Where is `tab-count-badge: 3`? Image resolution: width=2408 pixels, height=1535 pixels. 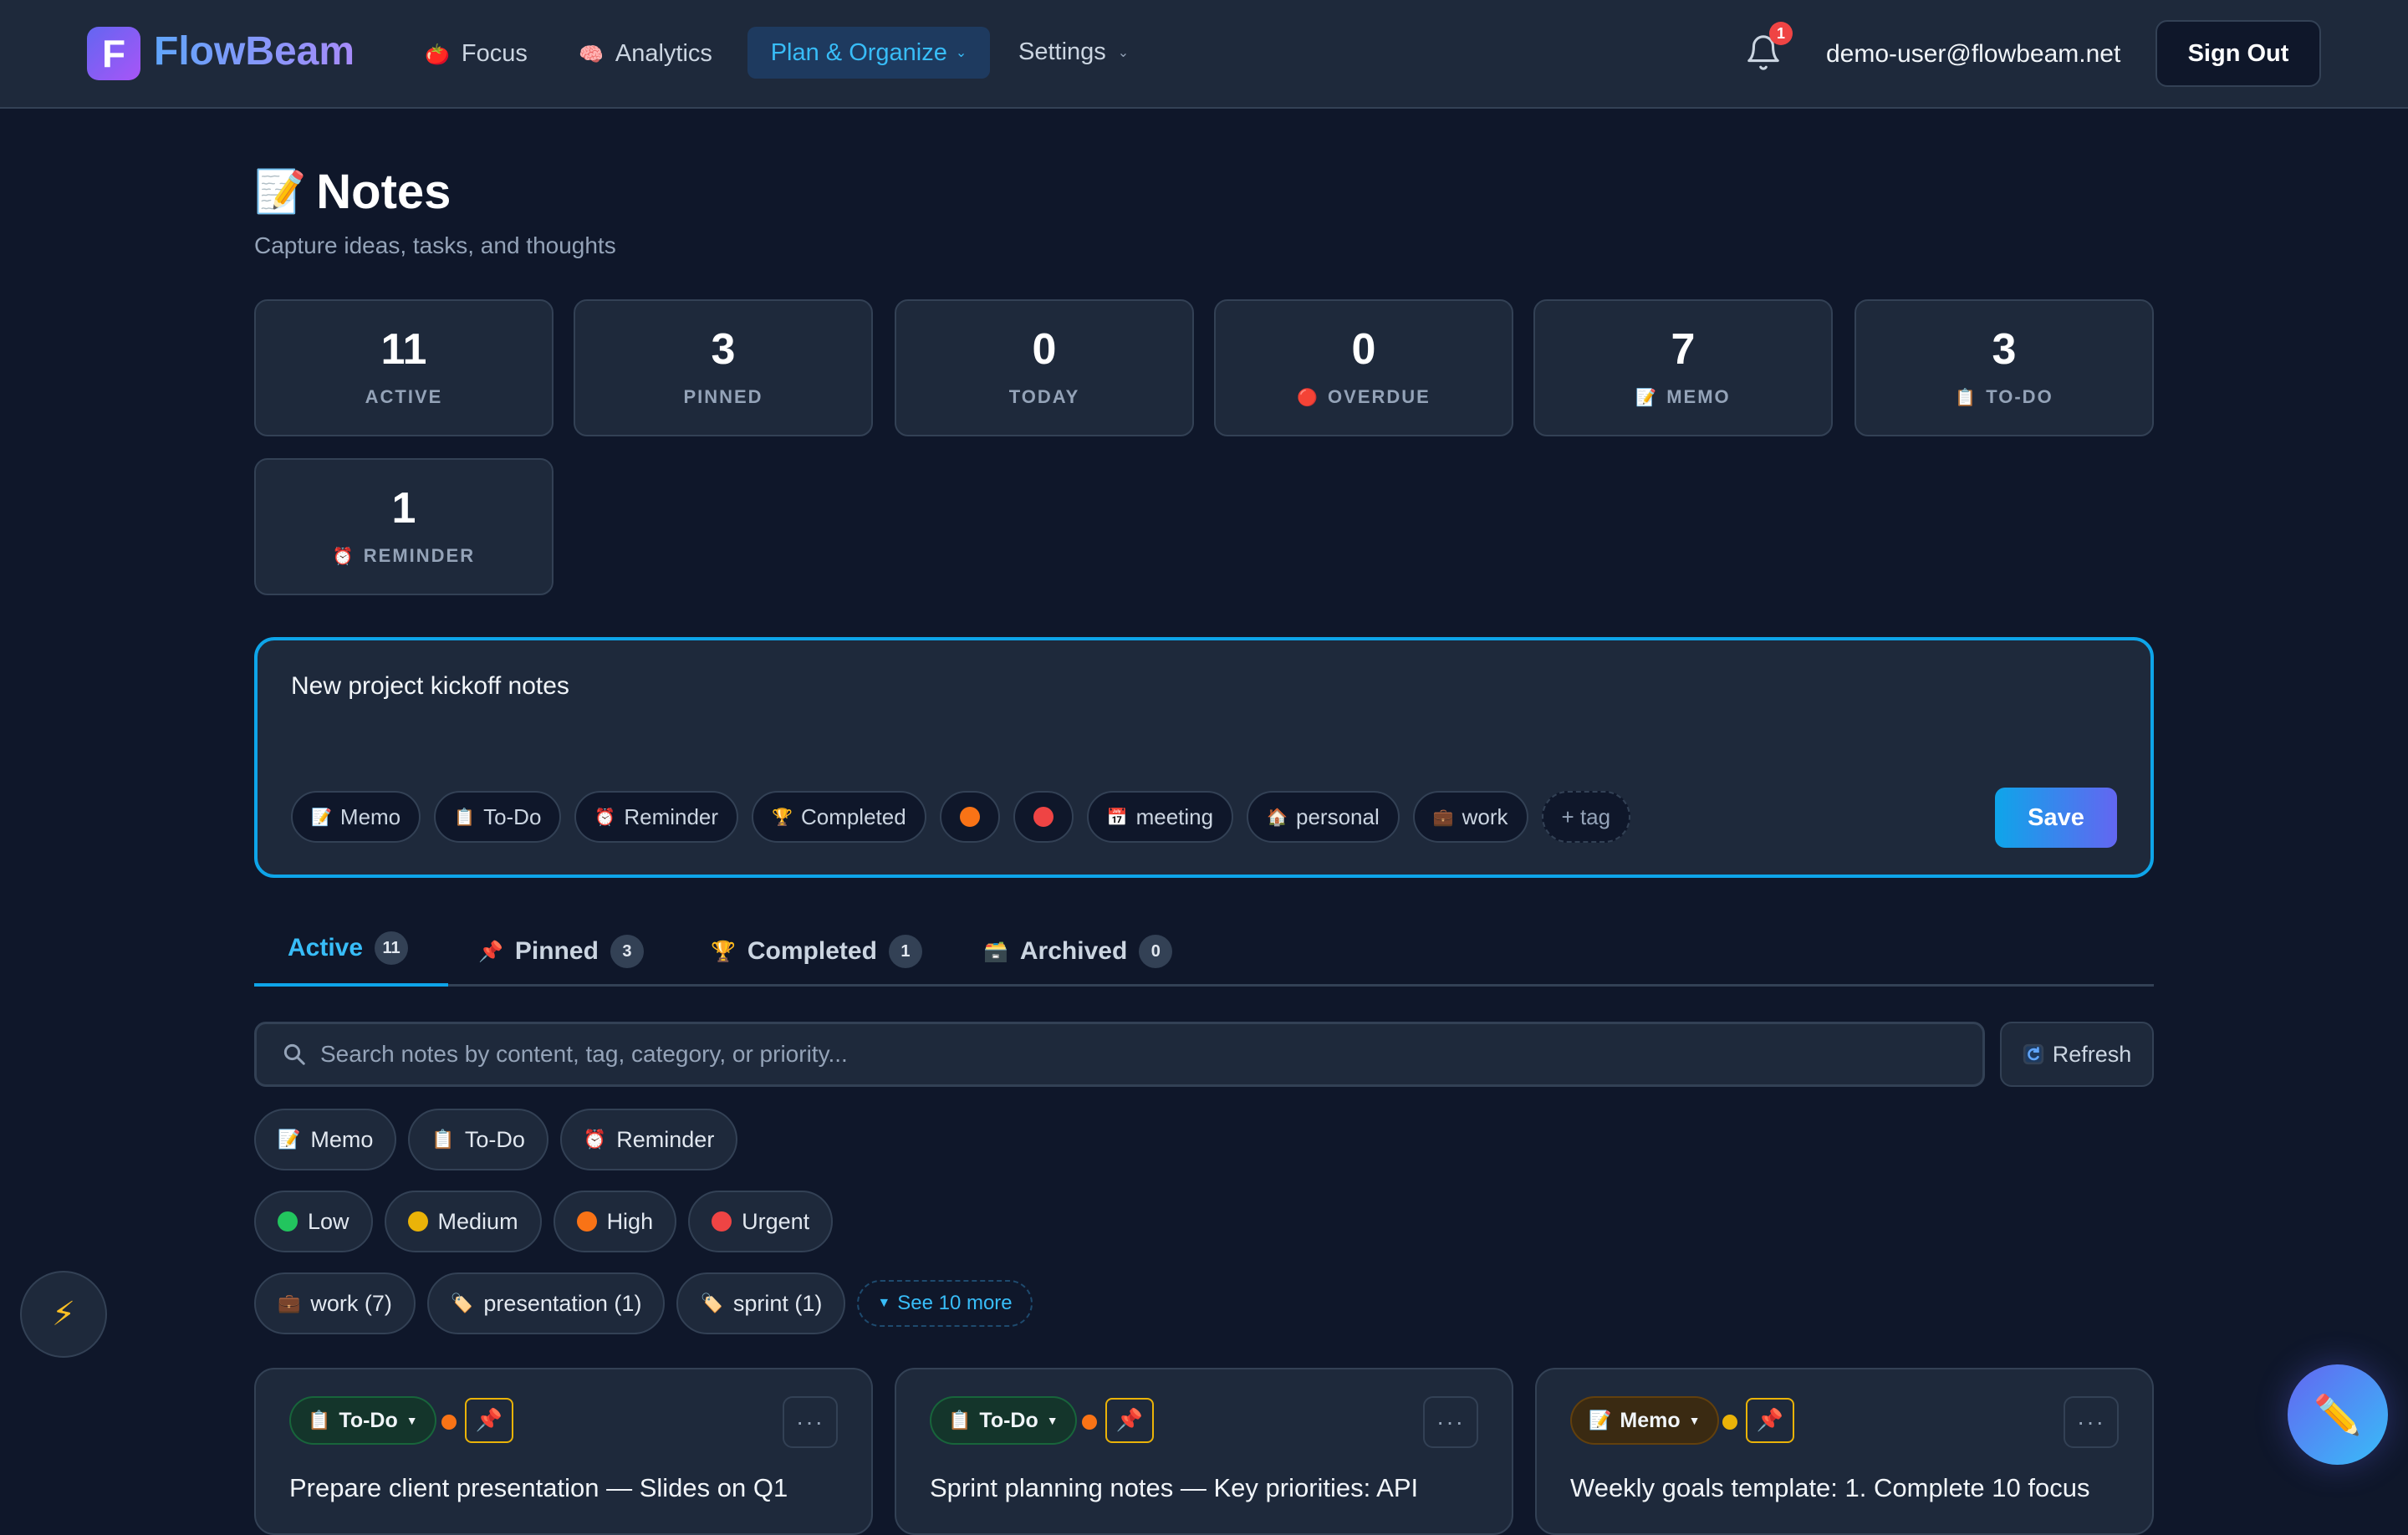 tab-count-badge: 3 is located at coordinates (627, 951).